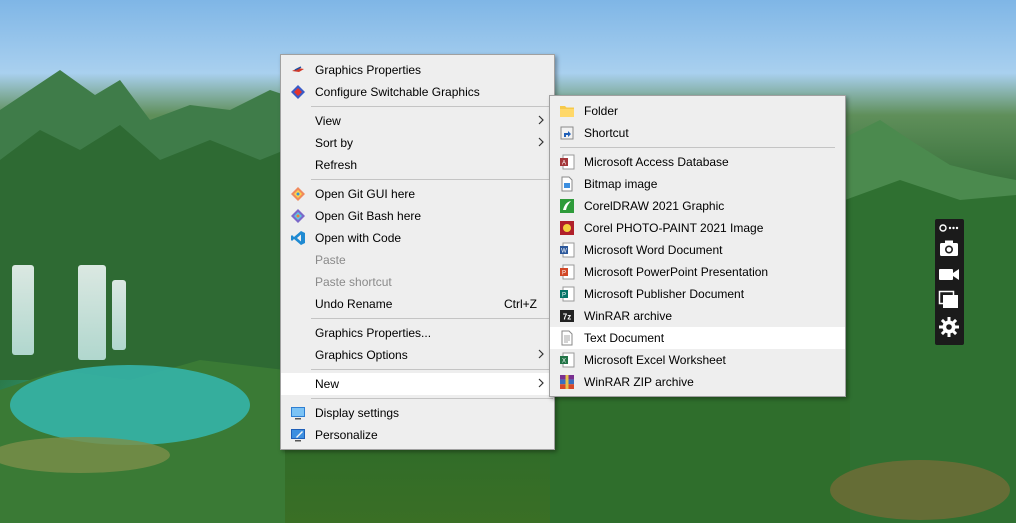 The image size is (1016, 523). Describe the element at coordinates (567, 162) in the screenshot. I see `access-icon: A` at that location.